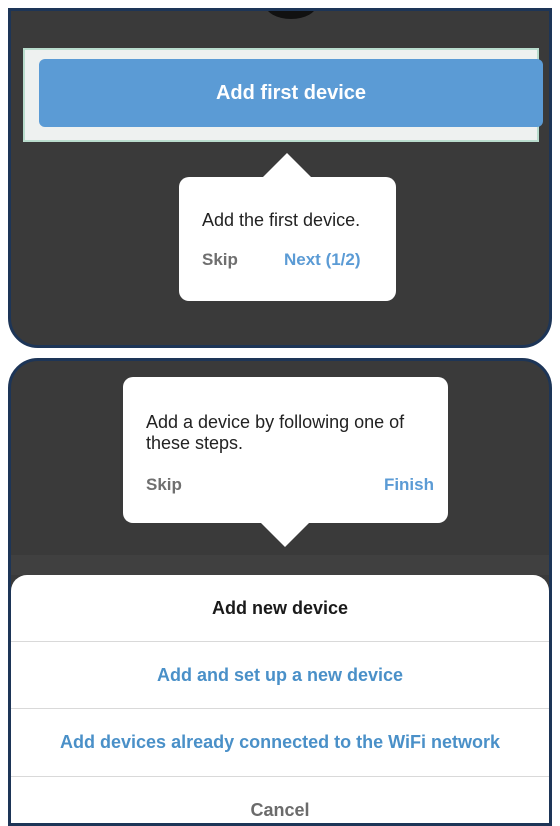 This screenshot has width=560, height=826. Describe the element at coordinates (280, 565) in the screenshot. I see `sheet-shadow` at that location.